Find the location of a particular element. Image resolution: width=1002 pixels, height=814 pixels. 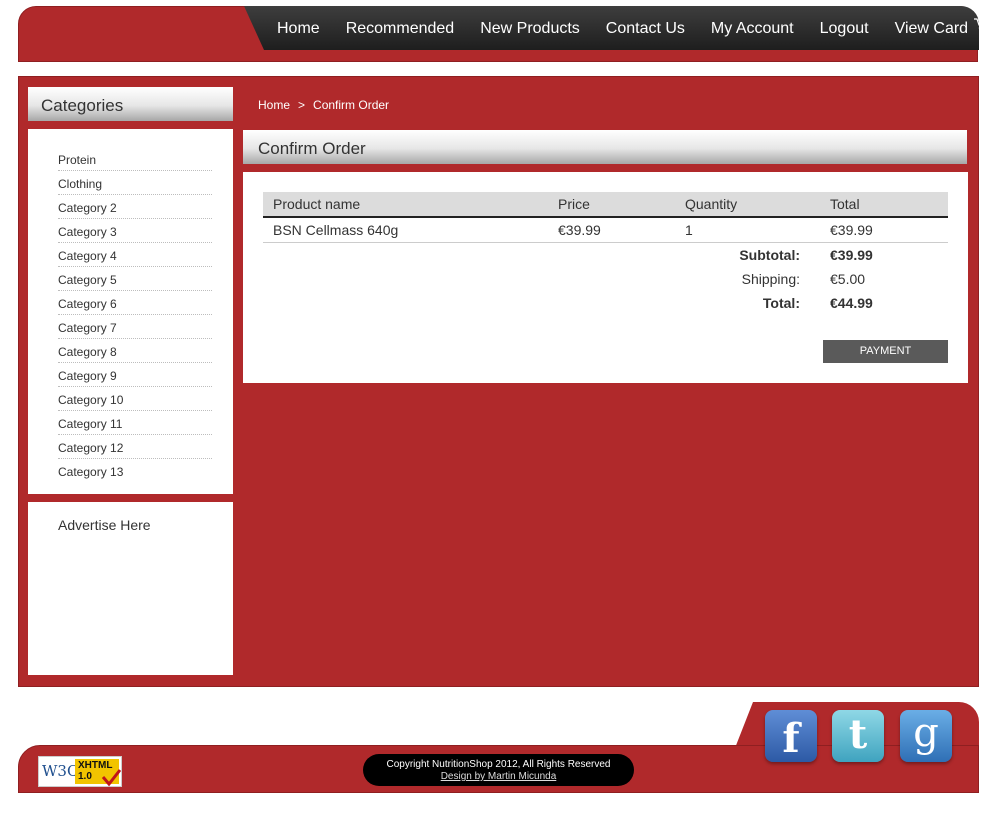

nav-logout: Logout is located at coordinates (844, 28).